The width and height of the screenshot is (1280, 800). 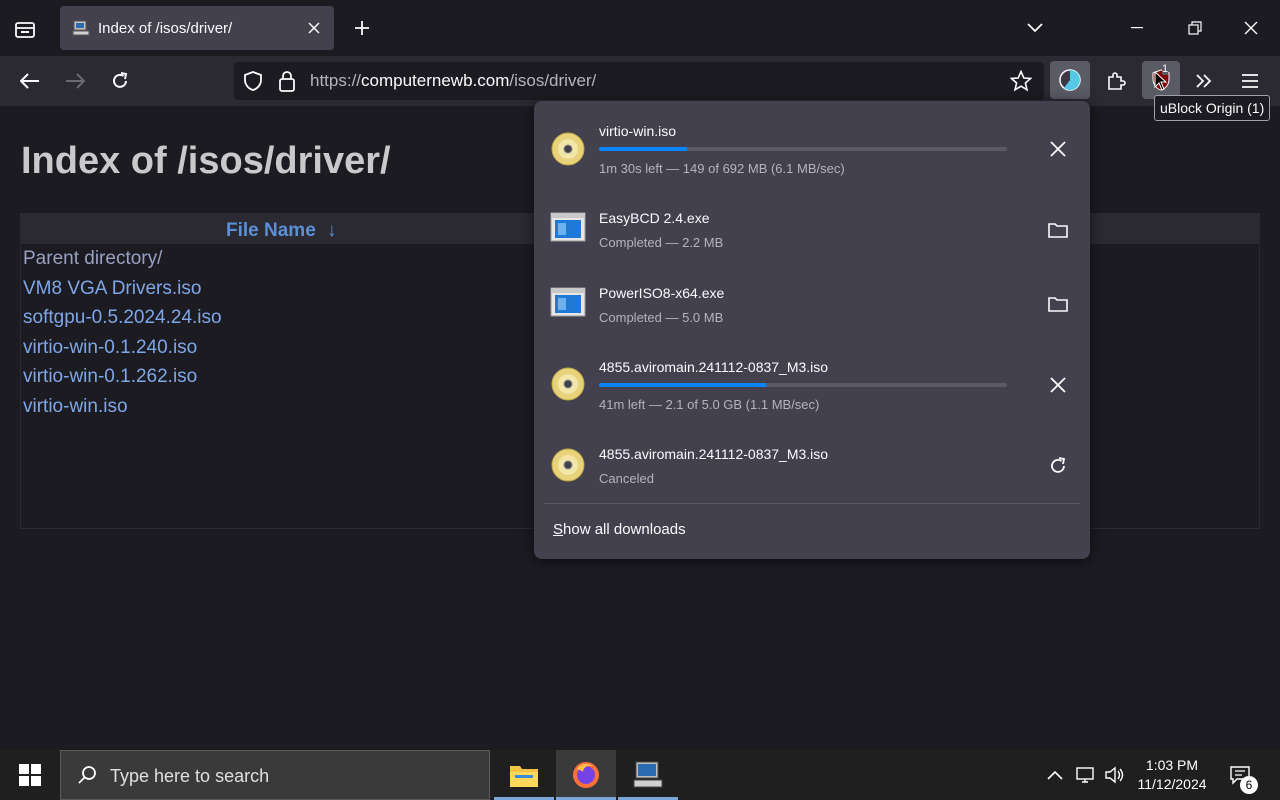 I want to click on url-text: https://computernewb.com/isos/driver/, so click(x=453, y=81).